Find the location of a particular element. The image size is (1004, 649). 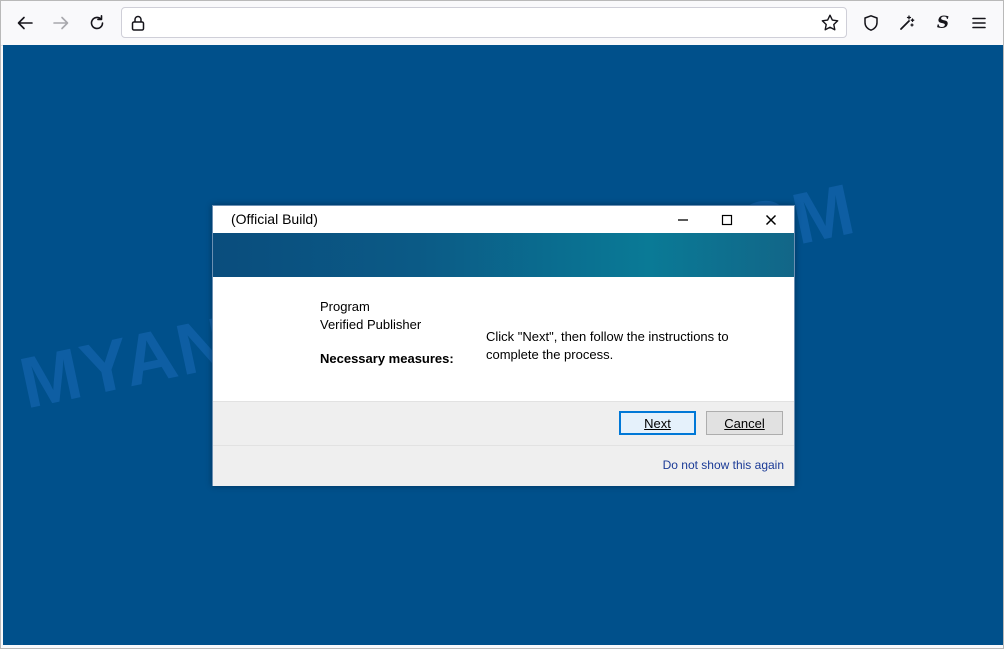

footer-divider is located at coordinates (503, 445).